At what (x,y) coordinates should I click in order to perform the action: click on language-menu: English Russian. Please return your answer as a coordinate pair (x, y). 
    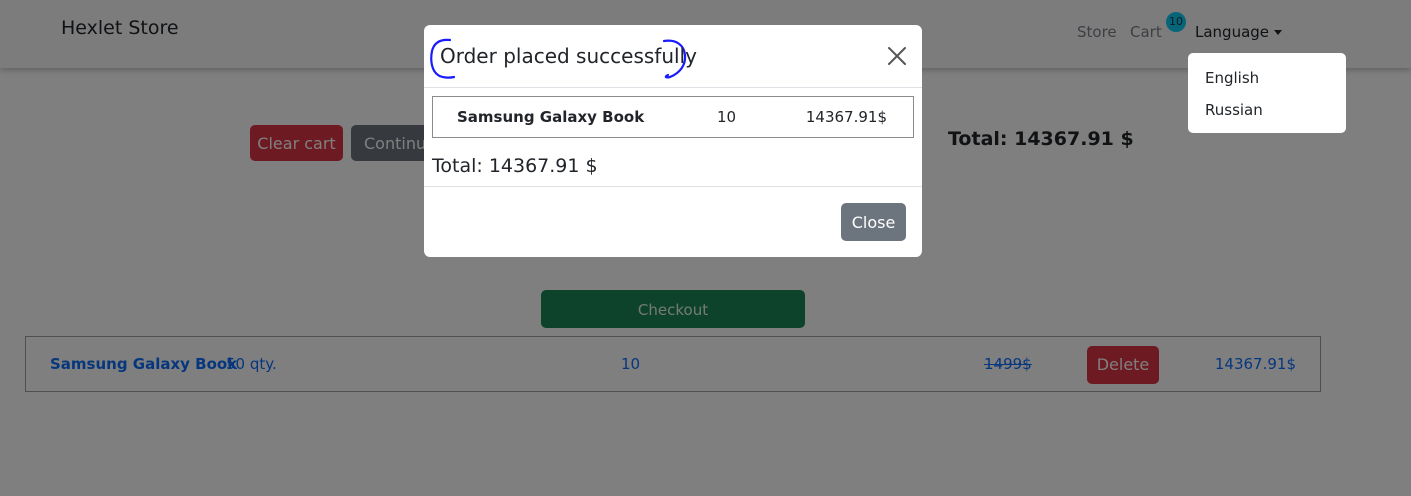
    Looking at the image, I should click on (1267, 93).